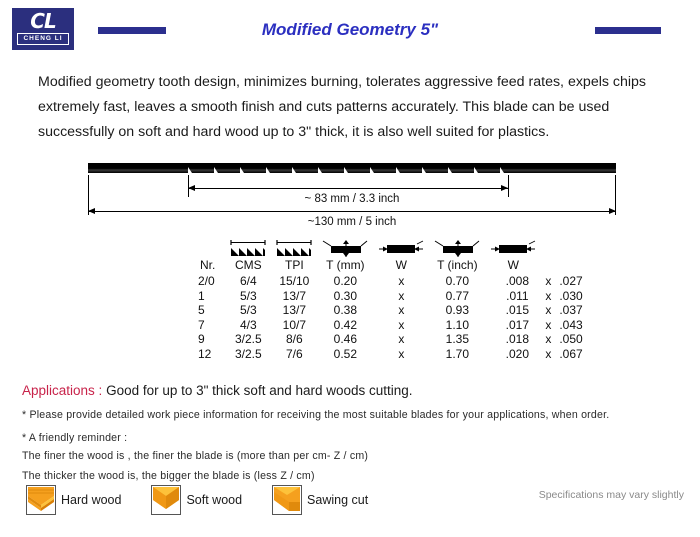 The width and height of the screenshot is (700, 537). I want to click on cell-w-inch: .067, so click(571, 353).